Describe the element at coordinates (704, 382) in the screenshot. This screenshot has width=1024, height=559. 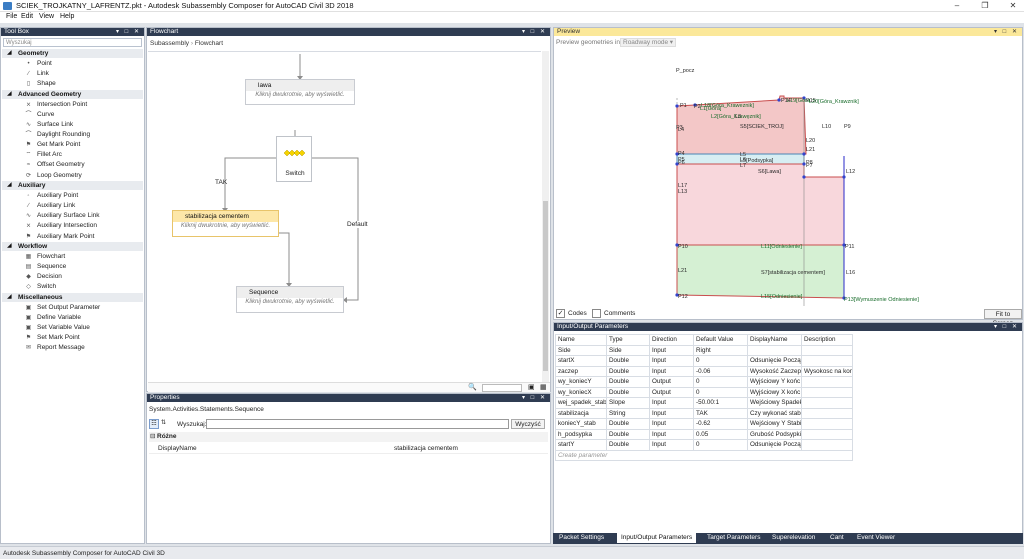
I see `table-row: wy_koniecY Double Output 0 Wyjściowy Y końc` at that location.